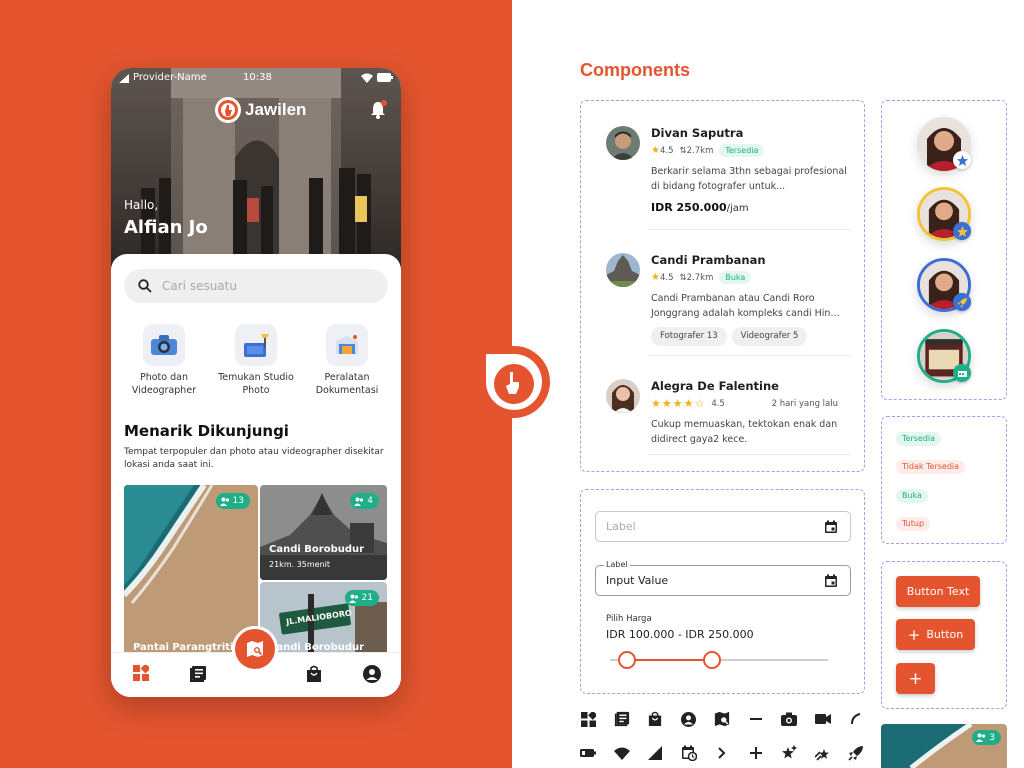 This screenshot has height=768, width=1024. I want to click on price-slider-value: IDR 100.000 - IDR 250.000, so click(680, 634).